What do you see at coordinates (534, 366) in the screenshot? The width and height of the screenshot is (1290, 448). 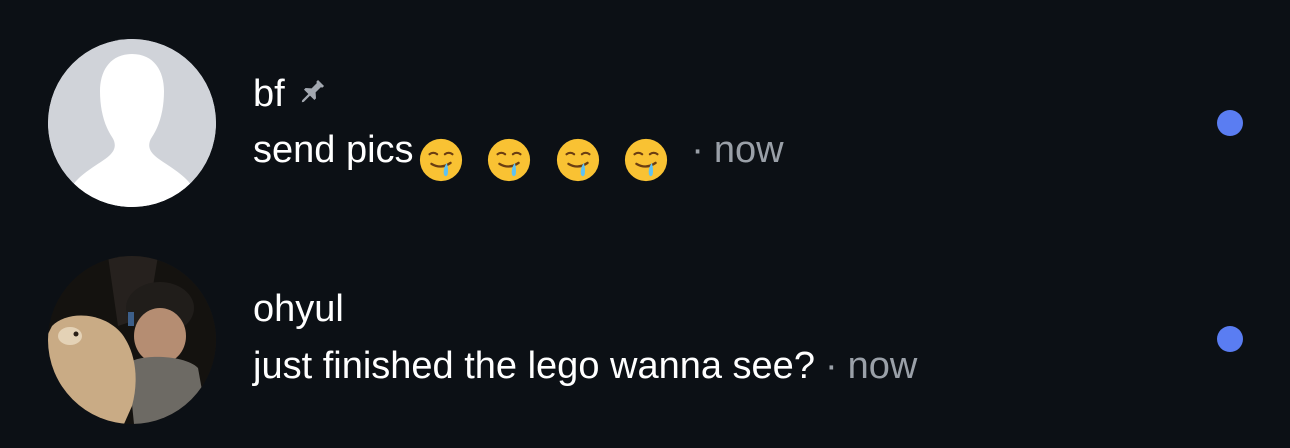 I see `message-preview-text: just finished the lego wanna see?` at bounding box center [534, 366].